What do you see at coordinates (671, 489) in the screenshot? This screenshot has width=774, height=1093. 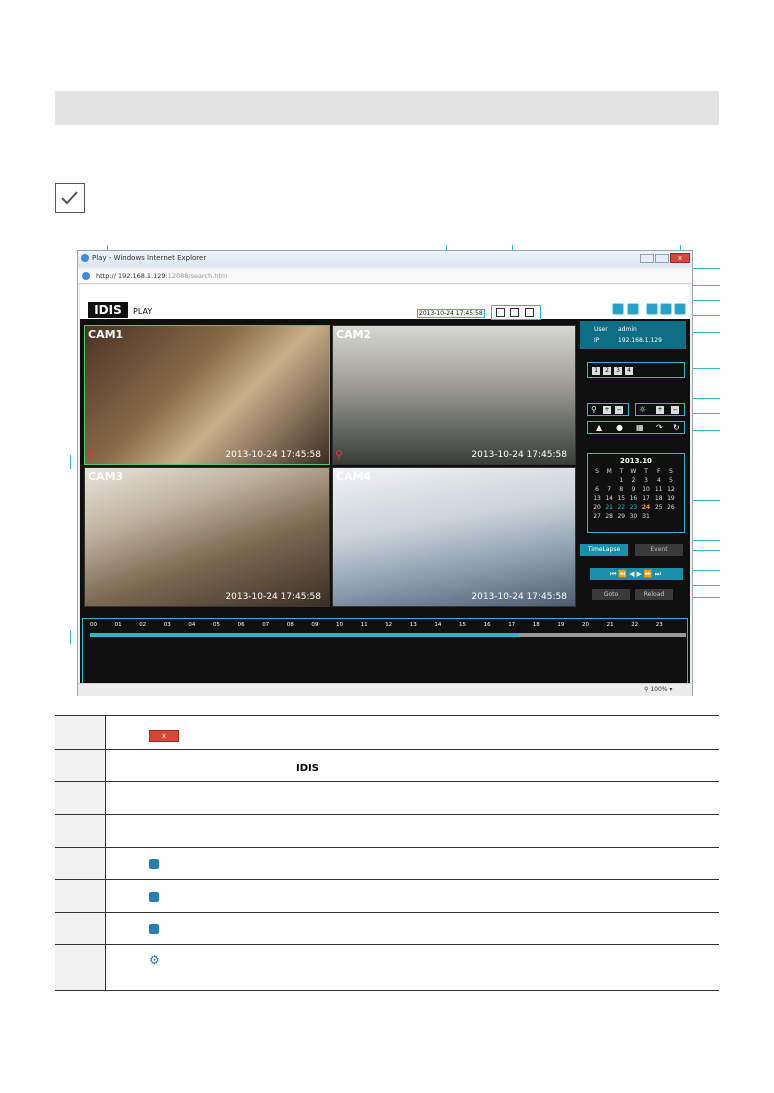 I see `calendar-day: 12` at bounding box center [671, 489].